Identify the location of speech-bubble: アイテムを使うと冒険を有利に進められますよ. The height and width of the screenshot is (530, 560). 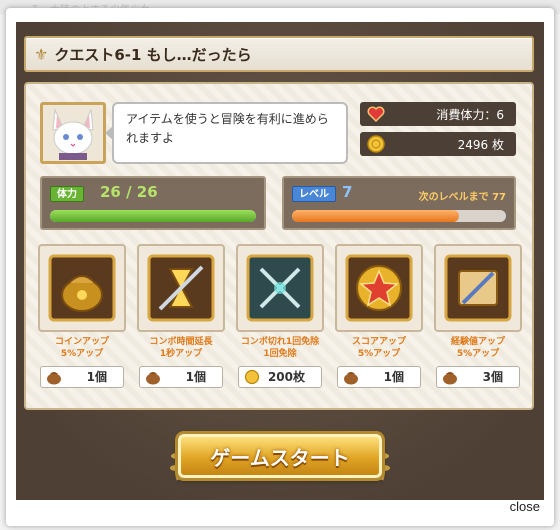
(226, 133).